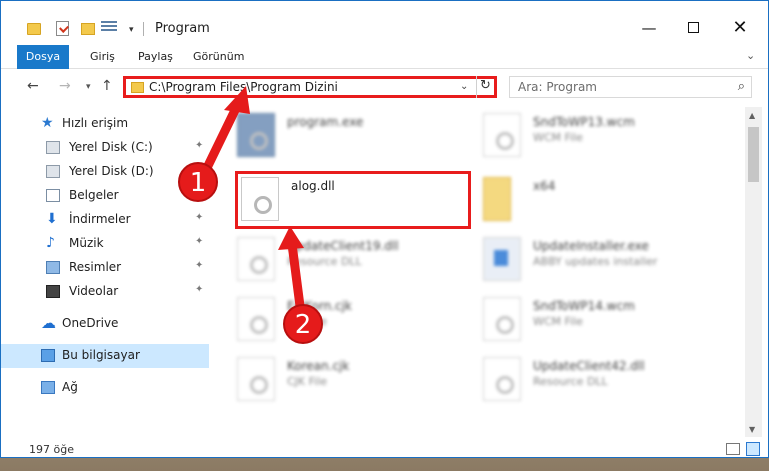 The height and width of the screenshot is (471, 769). I want to click on callout-step-1: 1, so click(198, 182).